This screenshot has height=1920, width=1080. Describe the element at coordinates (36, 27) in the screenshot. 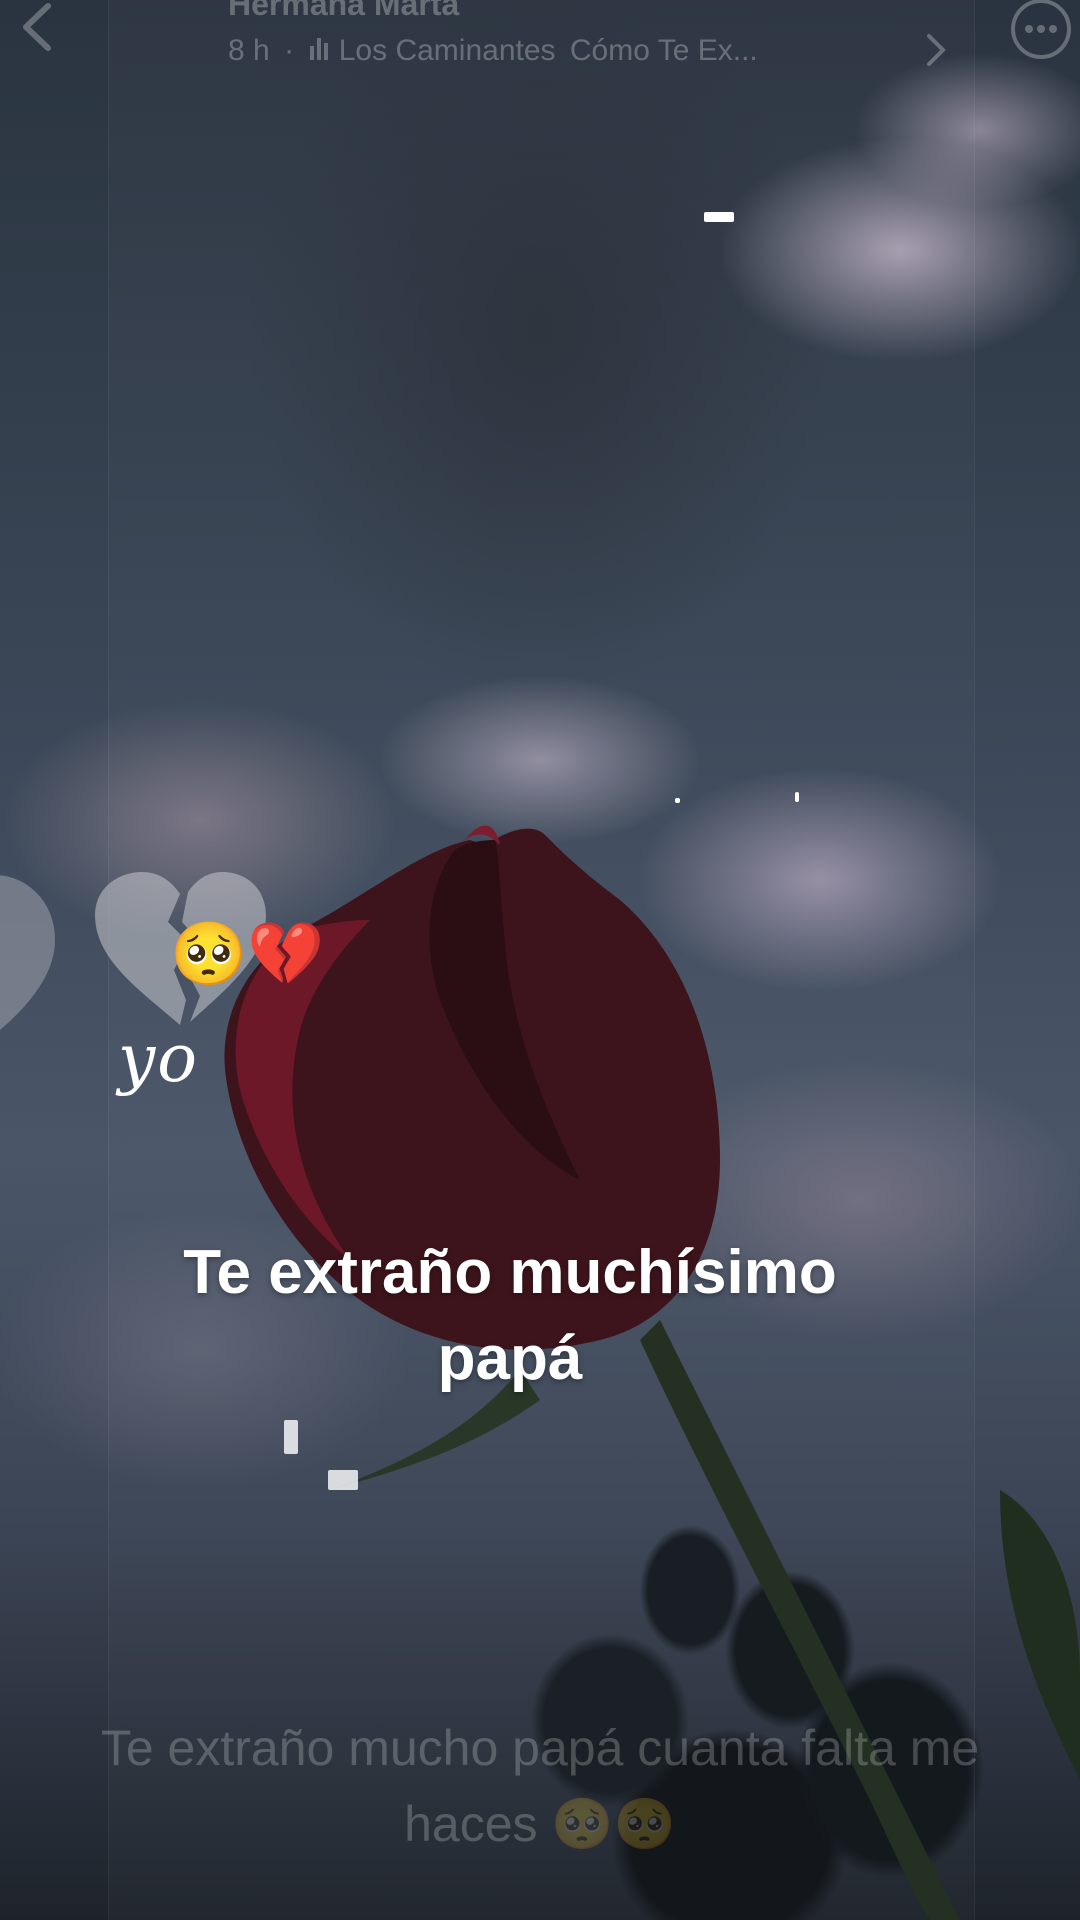

I see `chevron-left-icon` at that location.